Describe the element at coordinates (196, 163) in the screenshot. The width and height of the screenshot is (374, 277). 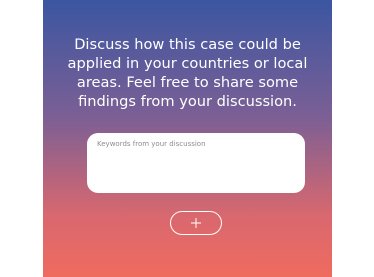
I see `keywords-input` at that location.